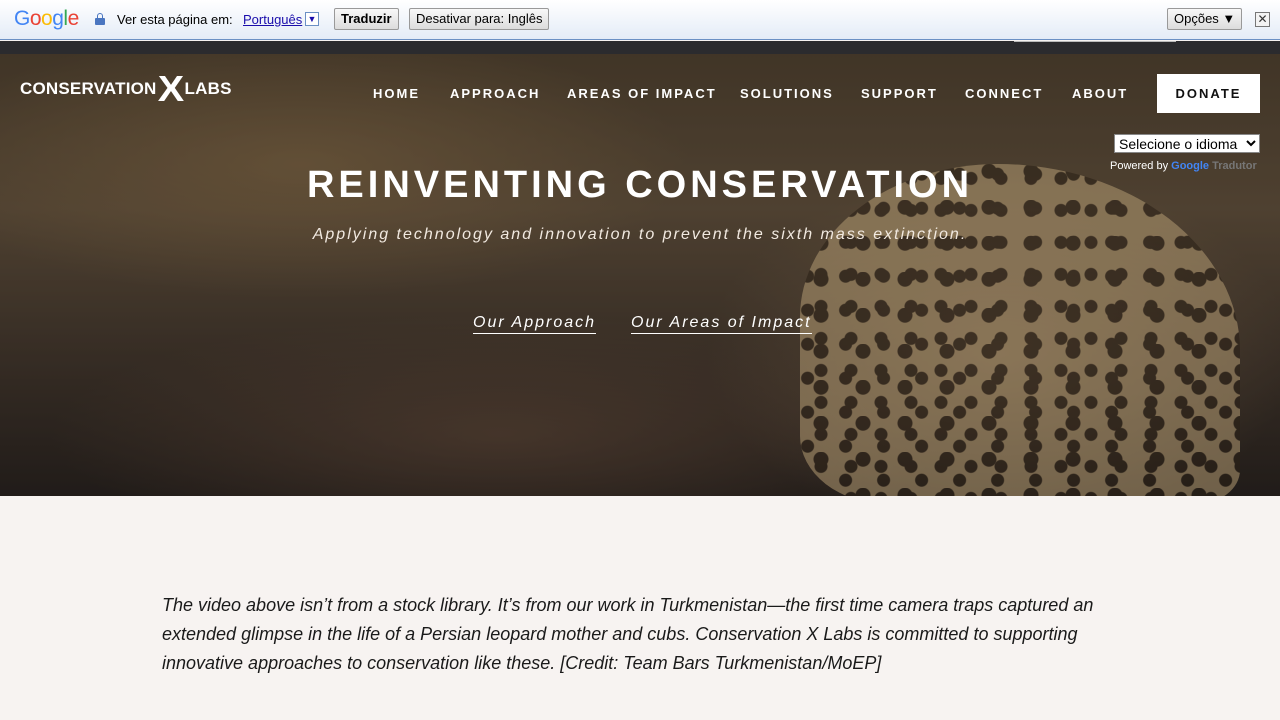 The height and width of the screenshot is (720, 1280). What do you see at coordinates (366, 19) in the screenshot?
I see `translate-button: Traduzir` at bounding box center [366, 19].